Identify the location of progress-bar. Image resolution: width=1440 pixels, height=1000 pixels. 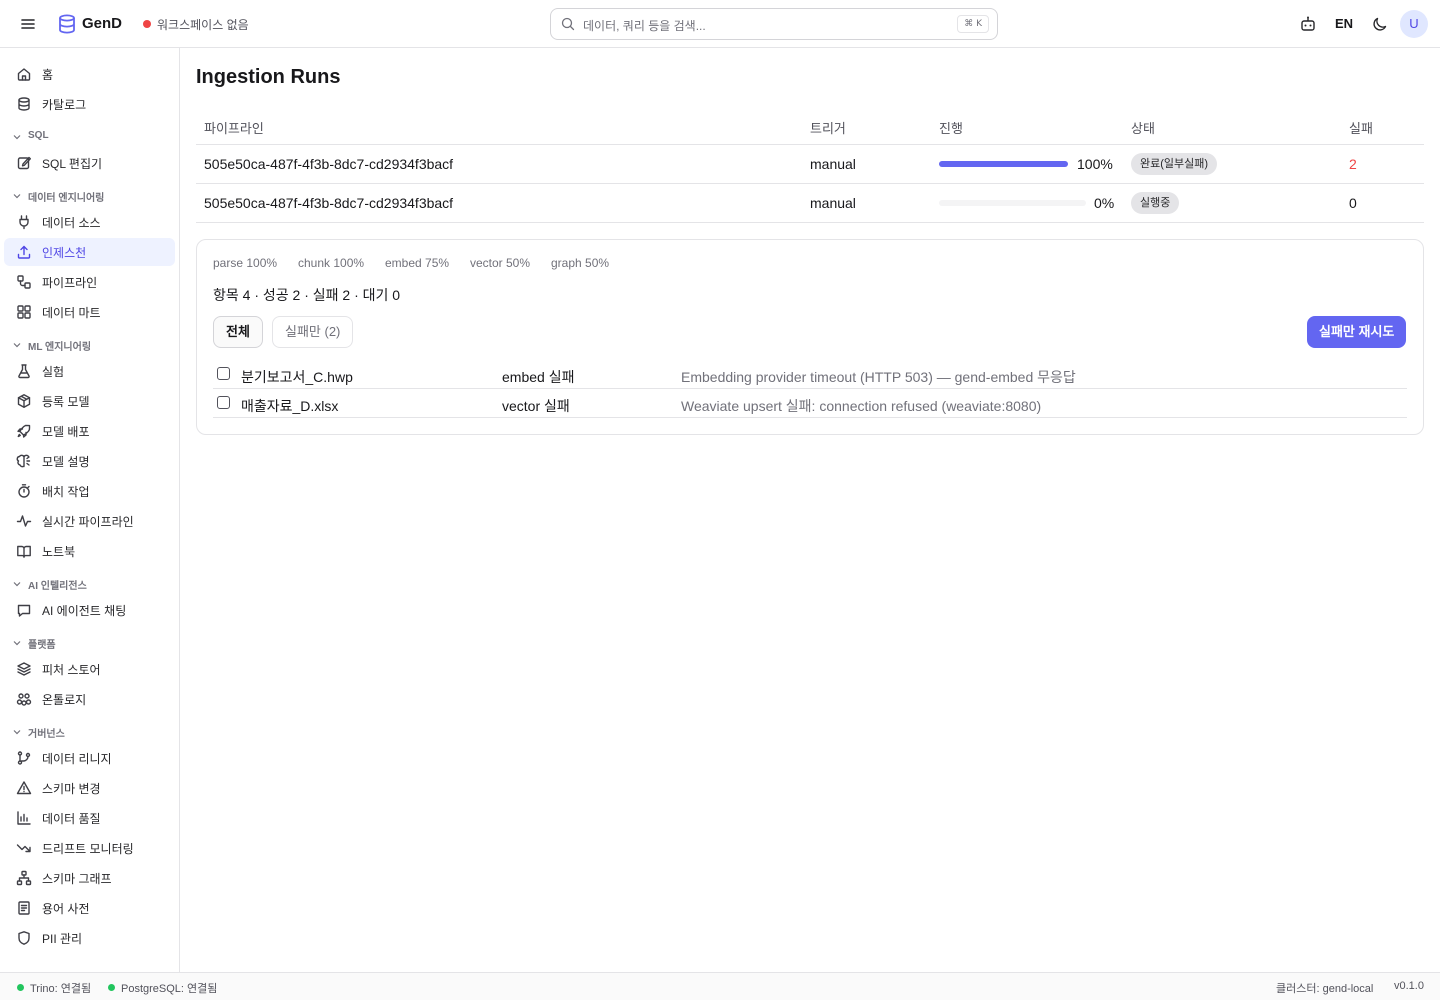
(1012, 203).